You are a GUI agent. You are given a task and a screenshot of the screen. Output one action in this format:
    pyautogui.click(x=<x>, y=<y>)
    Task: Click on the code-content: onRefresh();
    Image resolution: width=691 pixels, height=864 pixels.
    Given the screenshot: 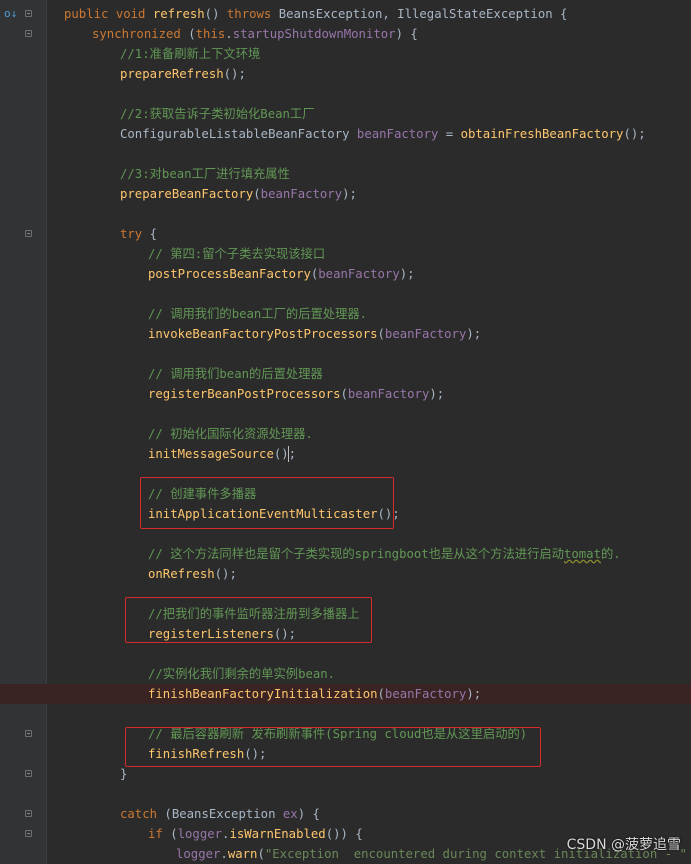 What is the action you would take?
    pyautogui.click(x=192, y=574)
    